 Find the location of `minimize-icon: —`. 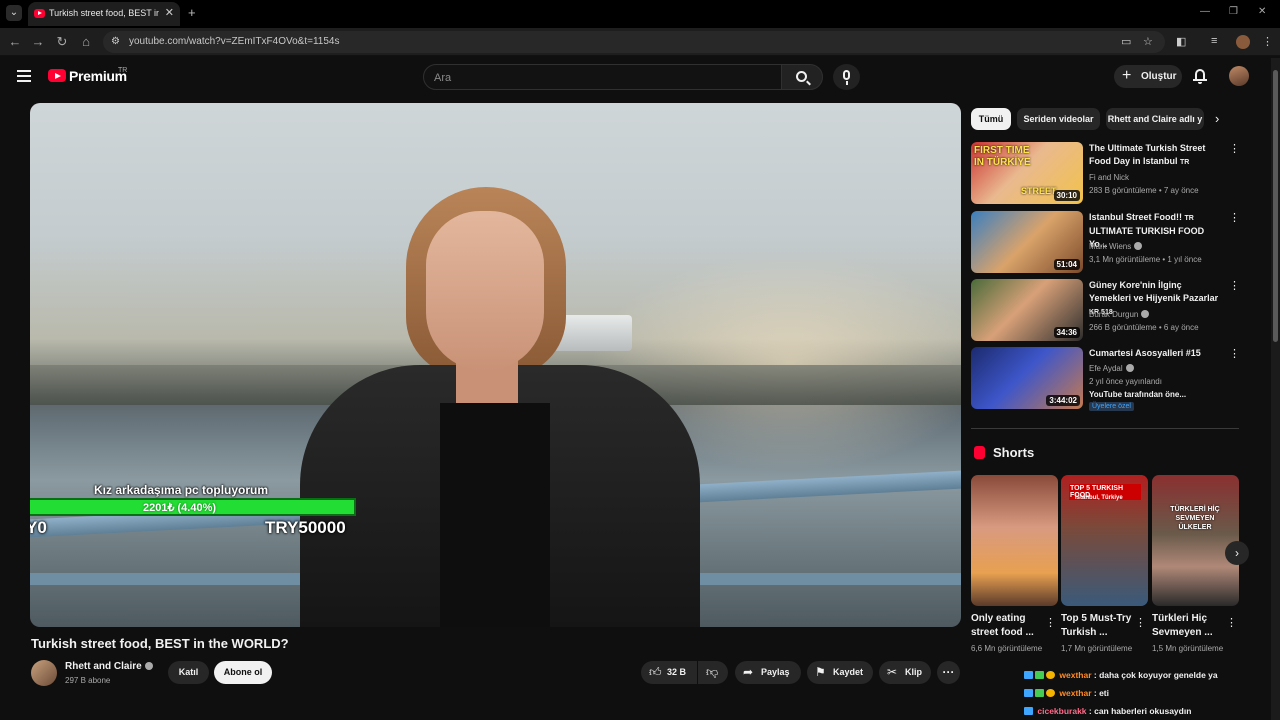

minimize-icon: — is located at coordinates (1205, 11).